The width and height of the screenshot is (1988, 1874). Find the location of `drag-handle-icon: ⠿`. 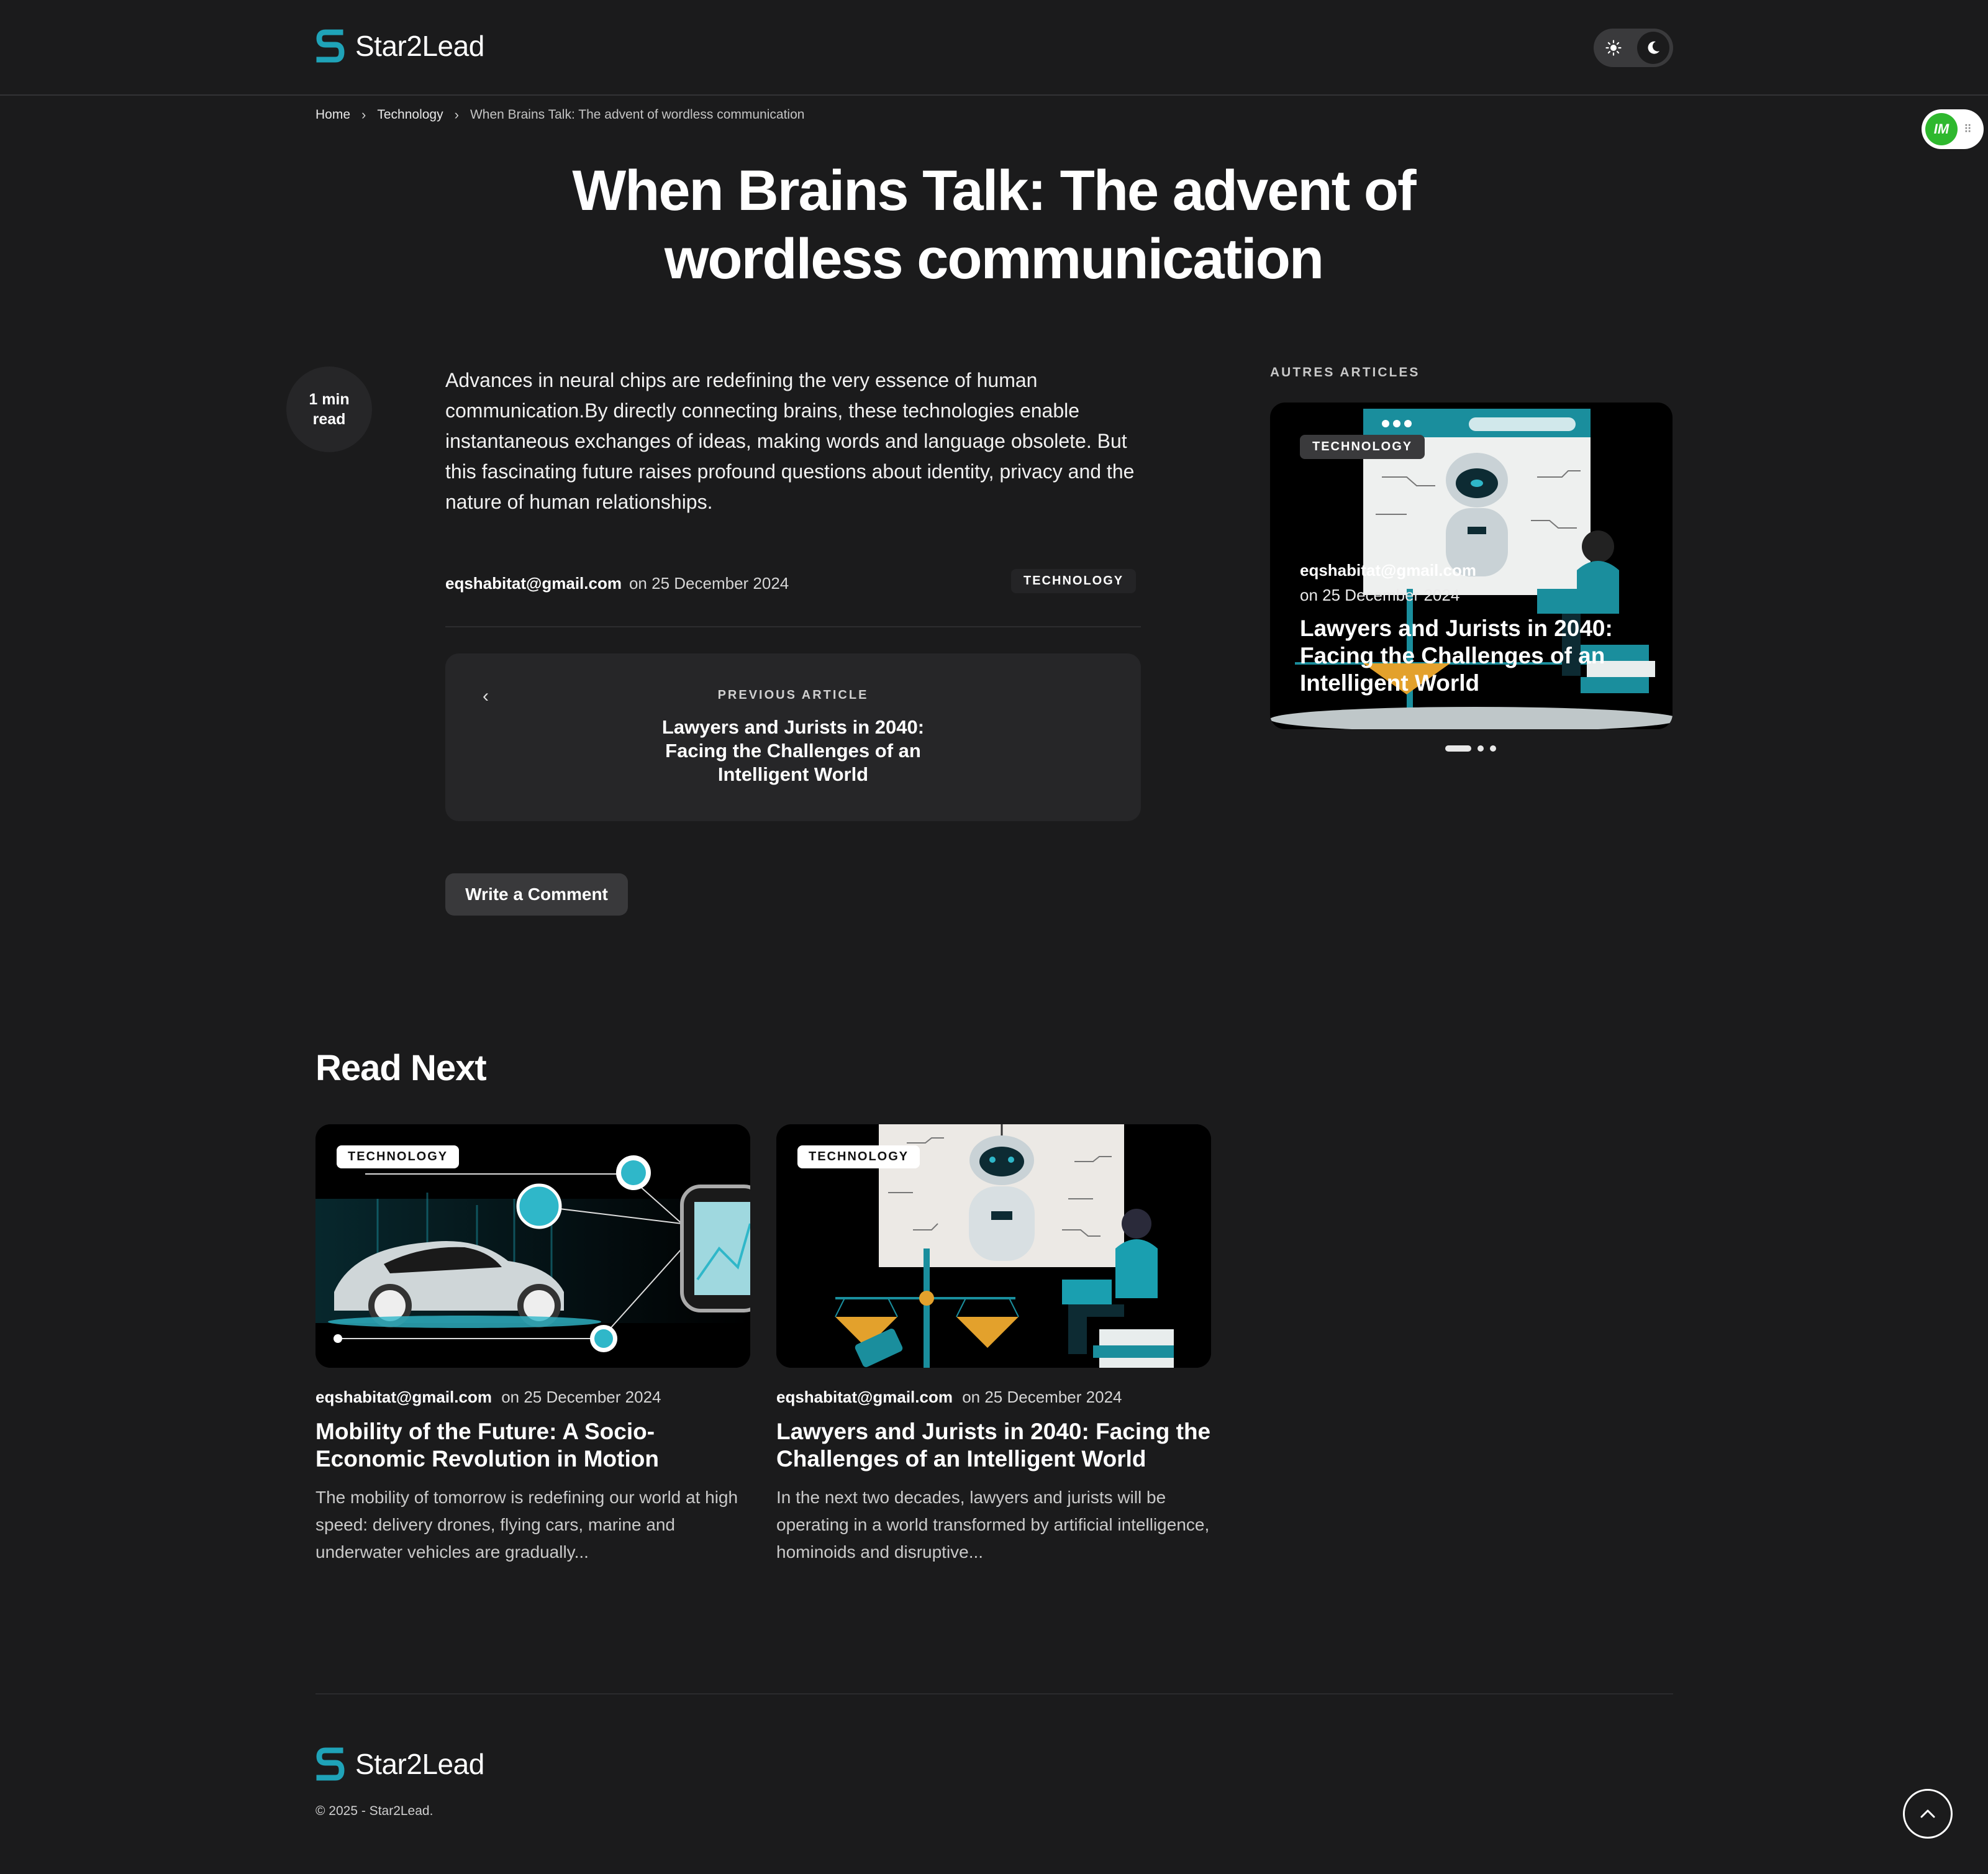

drag-handle-icon: ⠿ is located at coordinates (1968, 129).